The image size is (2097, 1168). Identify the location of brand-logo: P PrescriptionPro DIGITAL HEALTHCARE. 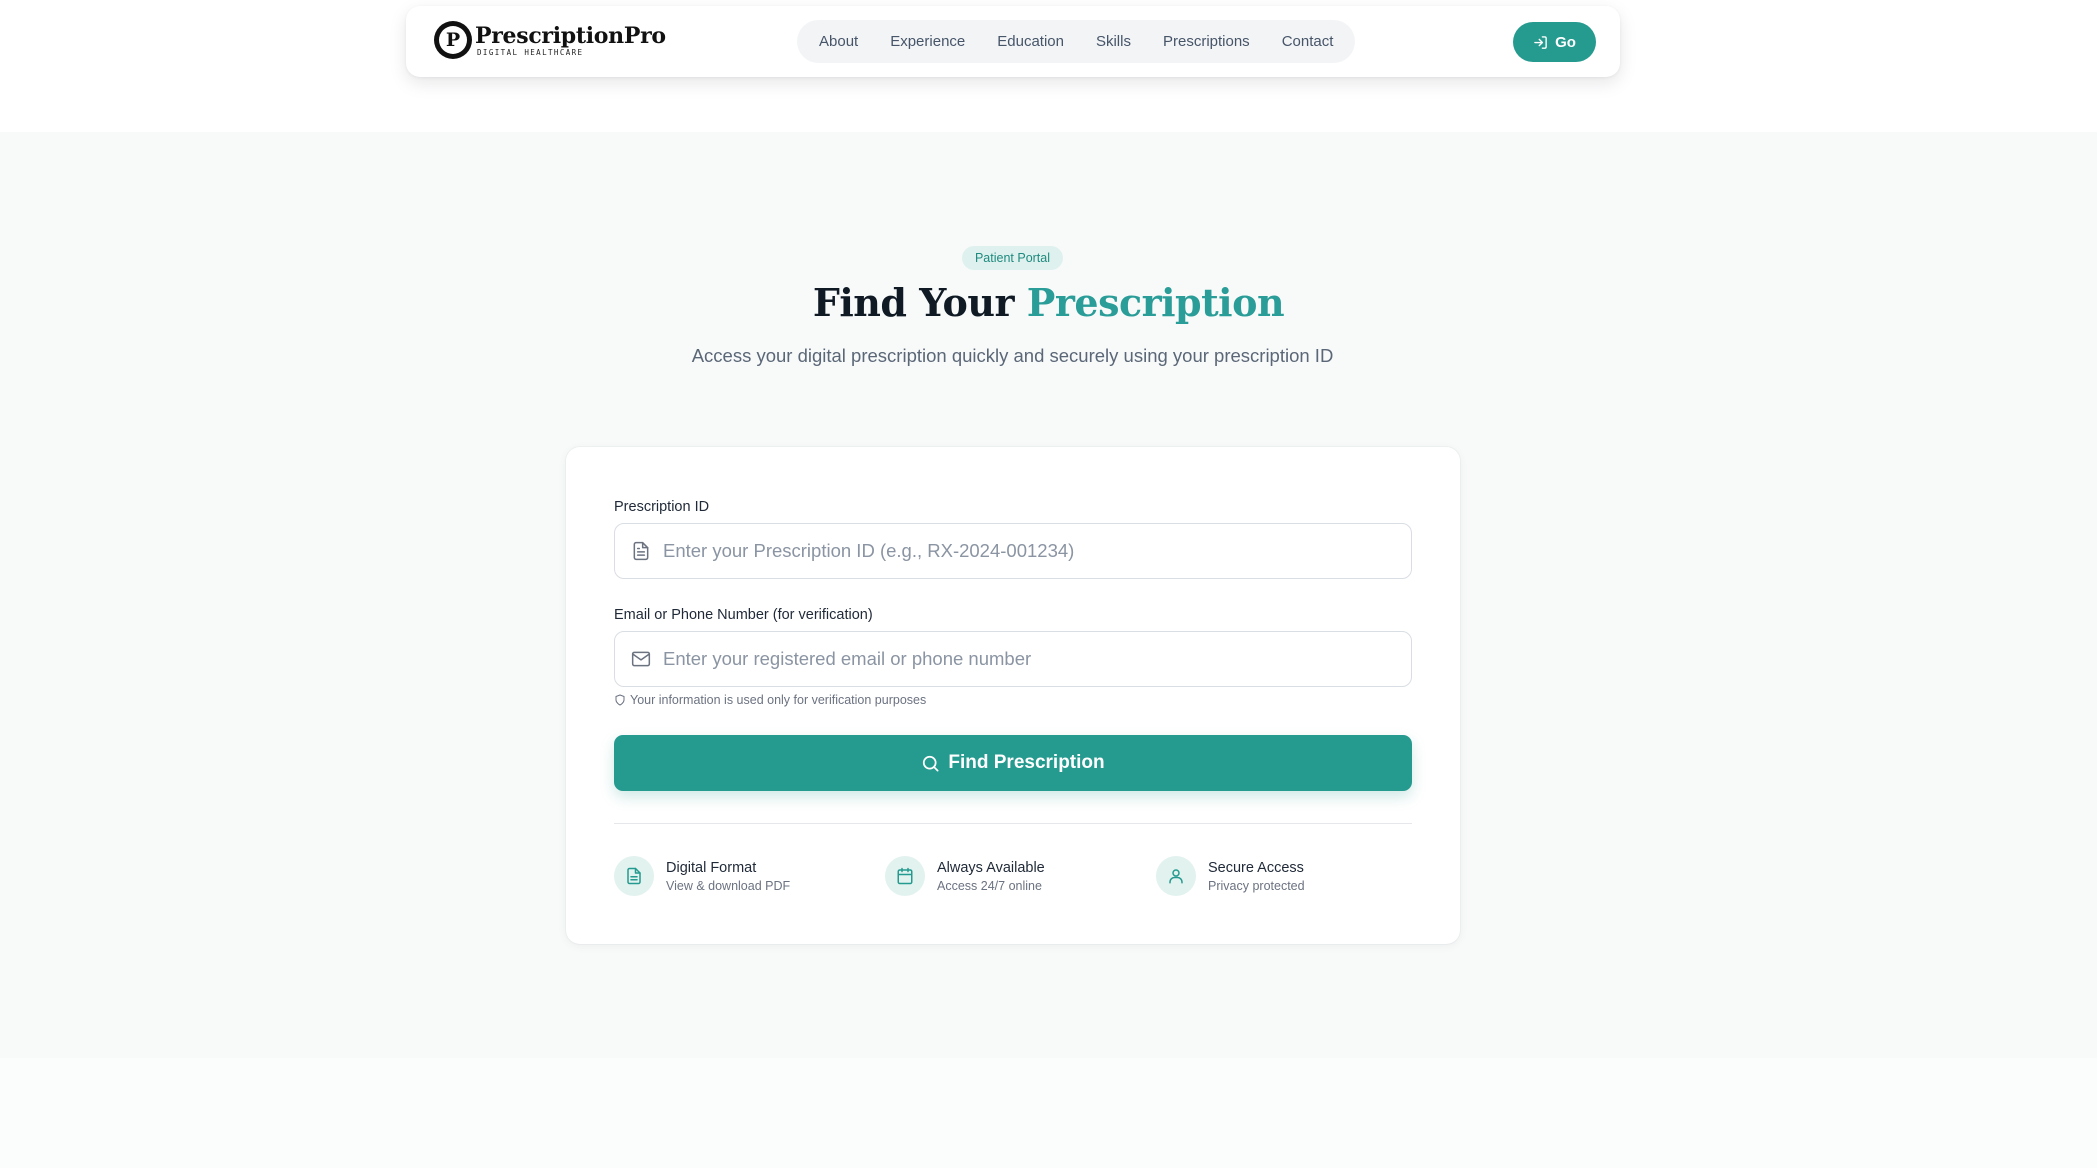
(550, 40).